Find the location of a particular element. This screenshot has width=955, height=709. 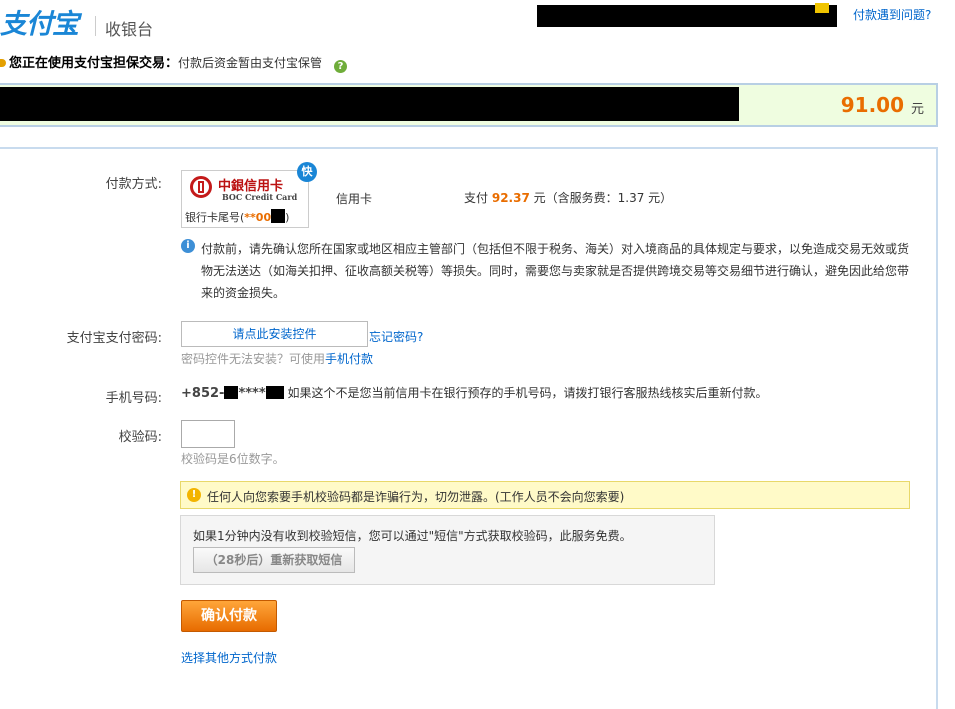

confirm-payment-button: 确认付款 is located at coordinates (229, 616).